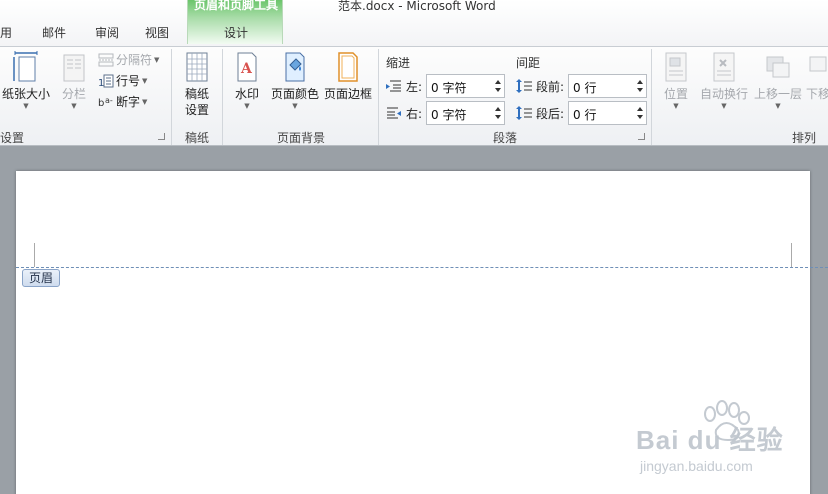 The height and width of the screenshot is (494, 828). What do you see at coordinates (25, 94) in the screenshot?
I see `paper-size-label: 纸张大小` at bounding box center [25, 94].